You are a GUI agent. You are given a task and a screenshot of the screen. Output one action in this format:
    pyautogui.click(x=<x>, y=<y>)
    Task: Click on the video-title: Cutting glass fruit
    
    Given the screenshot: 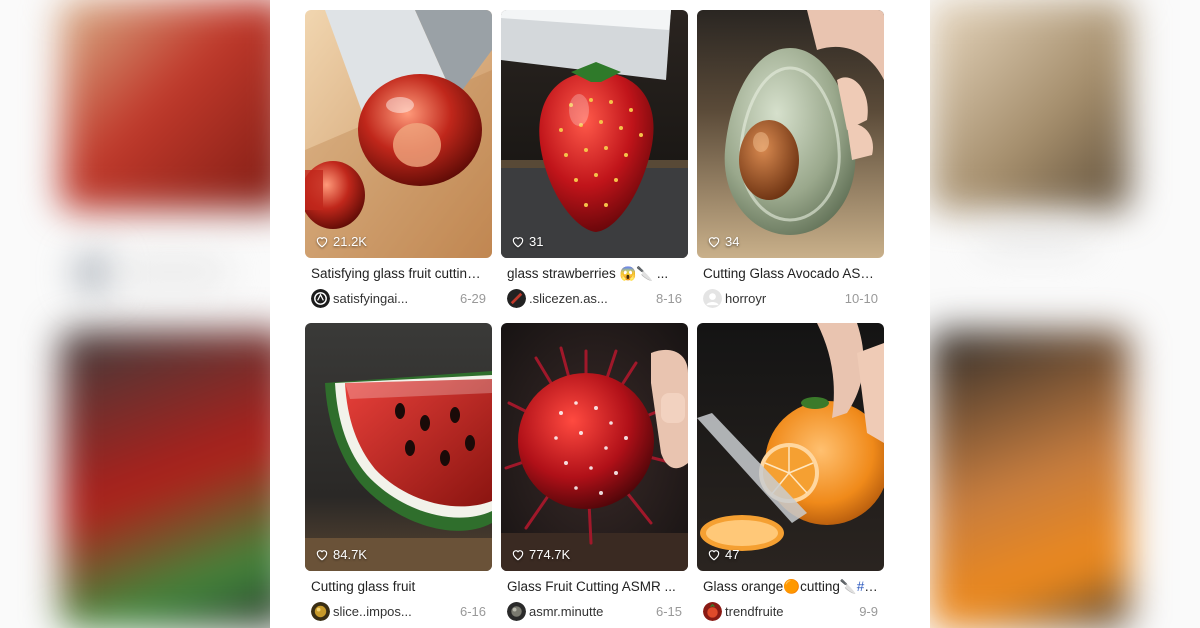 What is the action you would take?
    pyautogui.click(x=398, y=587)
    